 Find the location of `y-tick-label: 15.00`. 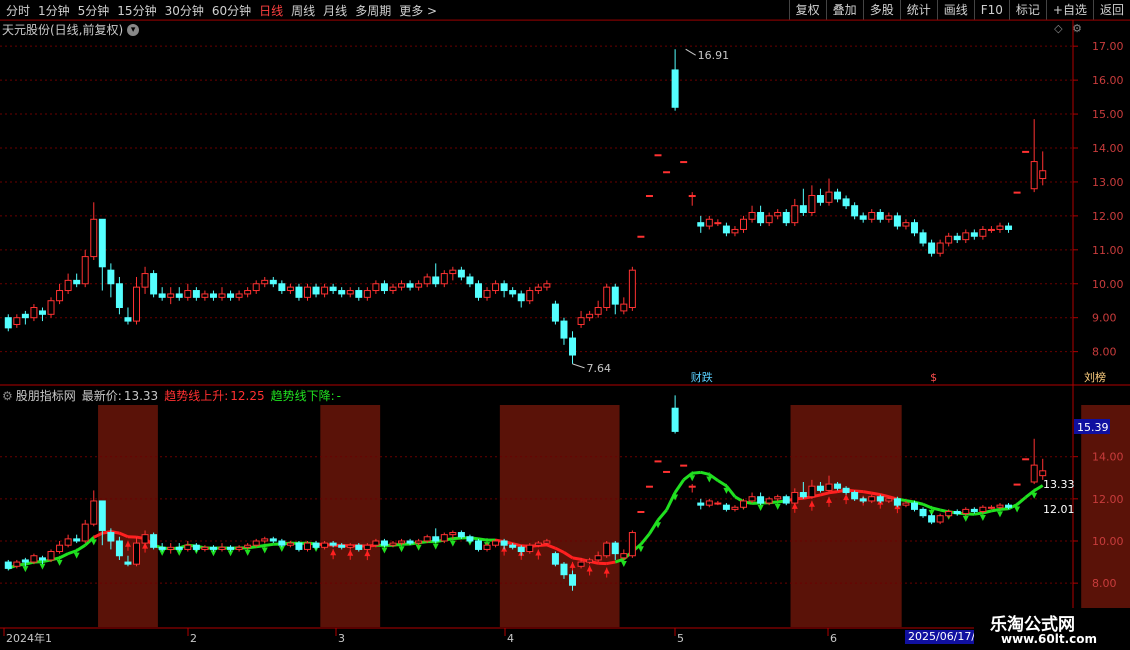

y-tick-label: 15.00 is located at coordinates (1108, 114).